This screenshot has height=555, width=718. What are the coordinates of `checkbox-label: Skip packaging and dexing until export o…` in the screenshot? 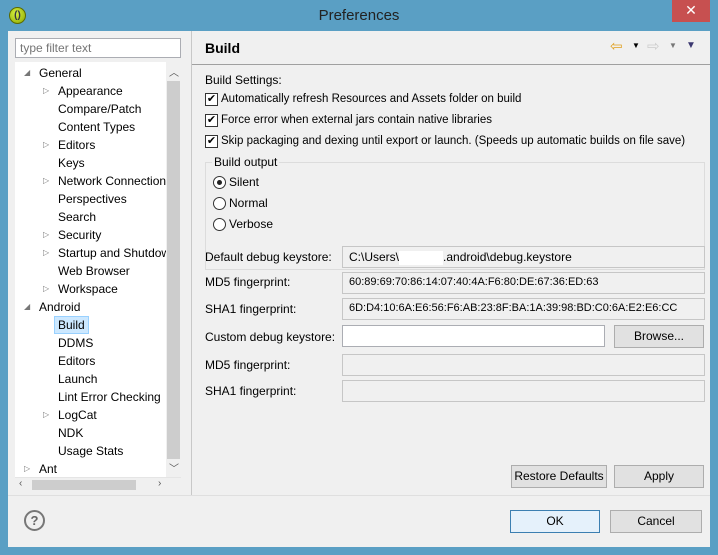 It's located at (453, 141).